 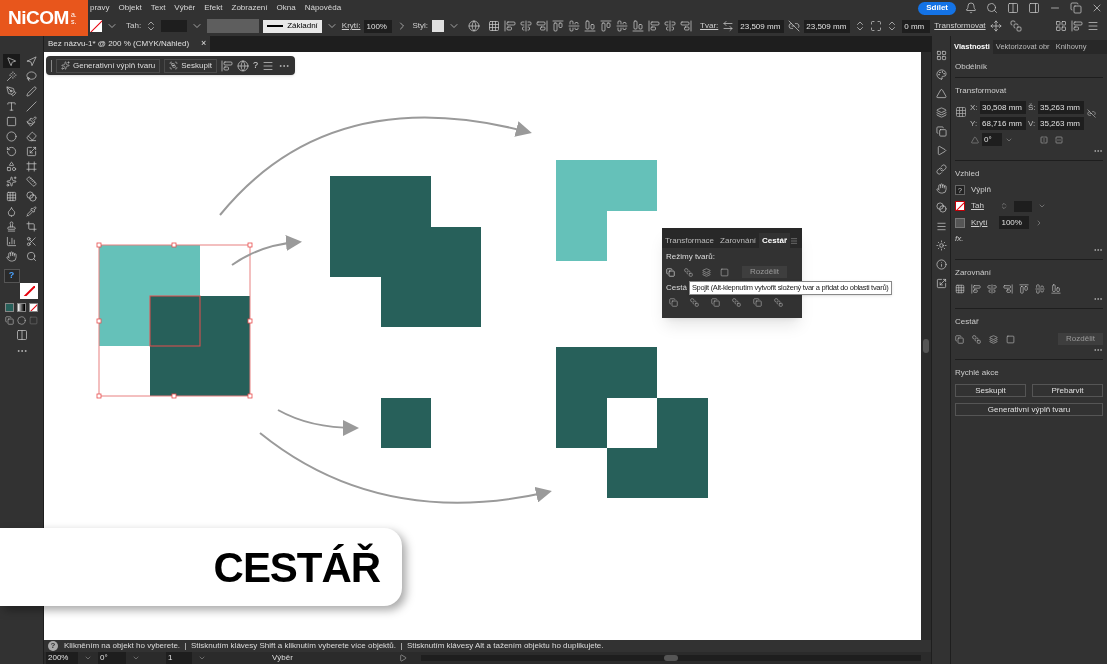 I want to click on opacity-field: 100%, so click(x=378, y=26).